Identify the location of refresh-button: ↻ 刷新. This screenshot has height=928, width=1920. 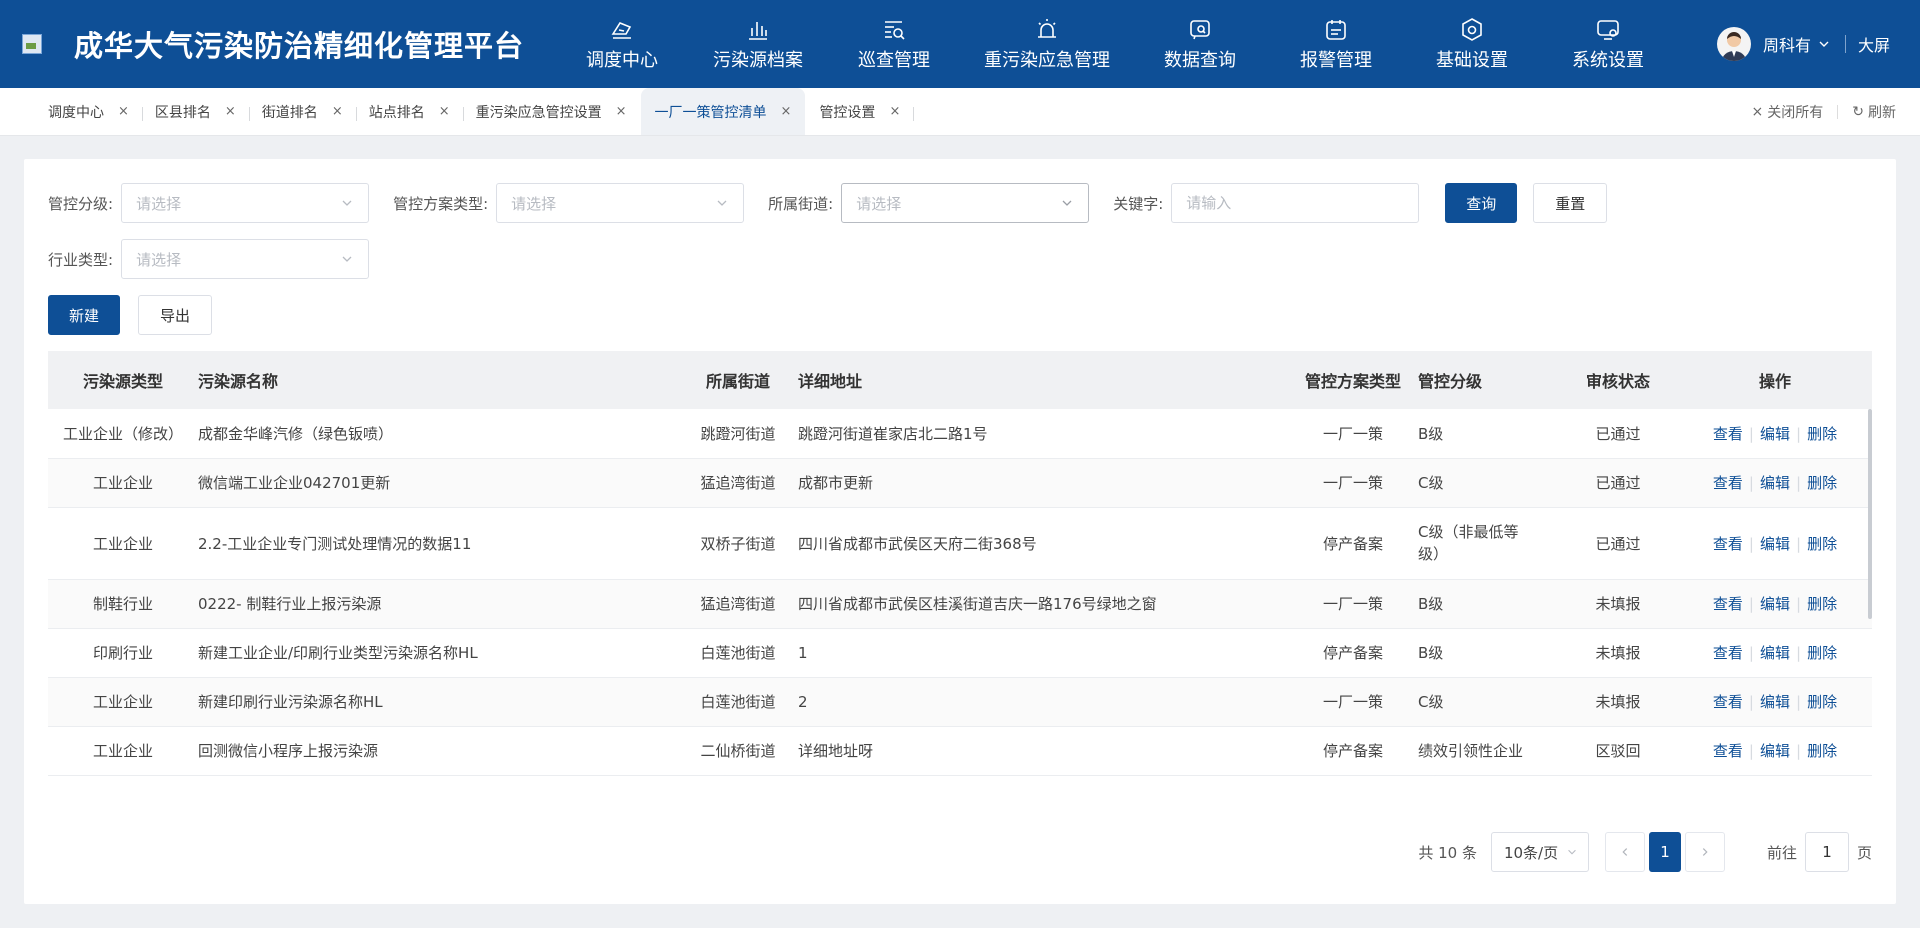
(1874, 112).